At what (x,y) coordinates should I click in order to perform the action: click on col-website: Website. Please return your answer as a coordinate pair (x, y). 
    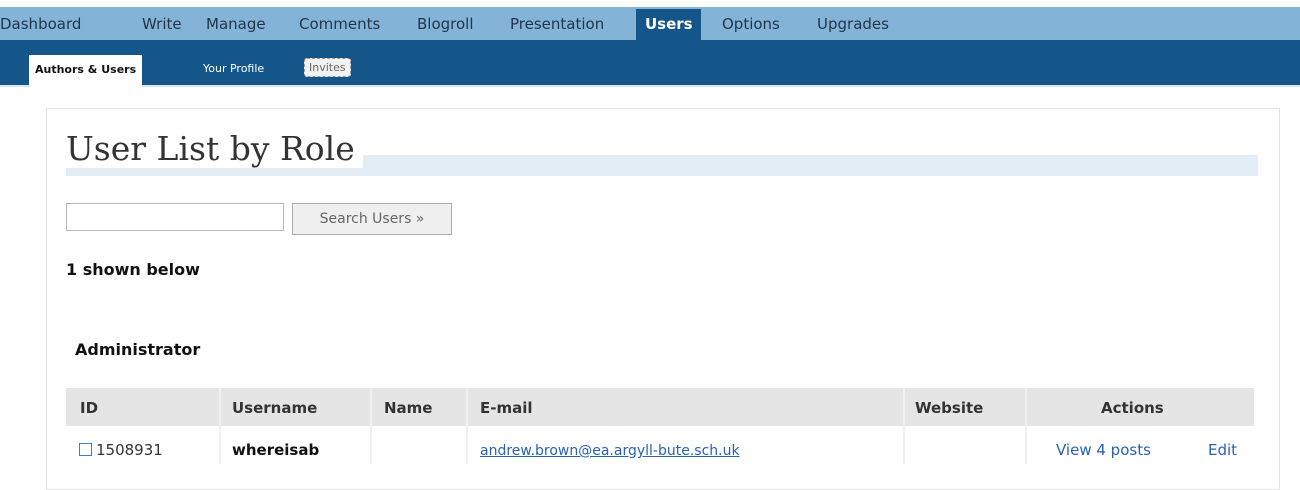
    Looking at the image, I should click on (949, 408).